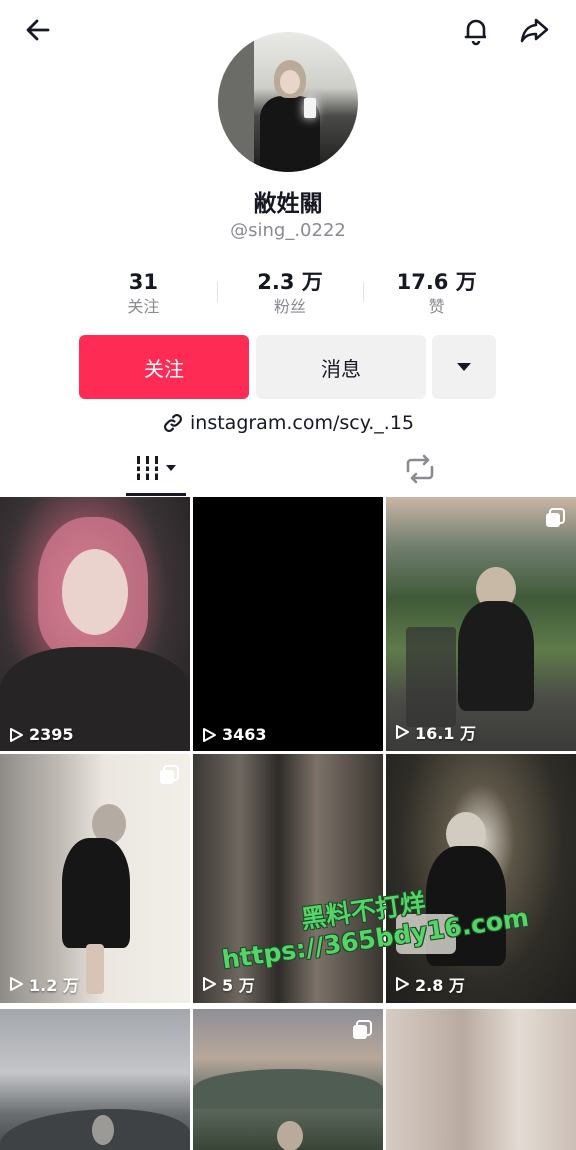  I want to click on grid-bars-icon, so click(155, 467).